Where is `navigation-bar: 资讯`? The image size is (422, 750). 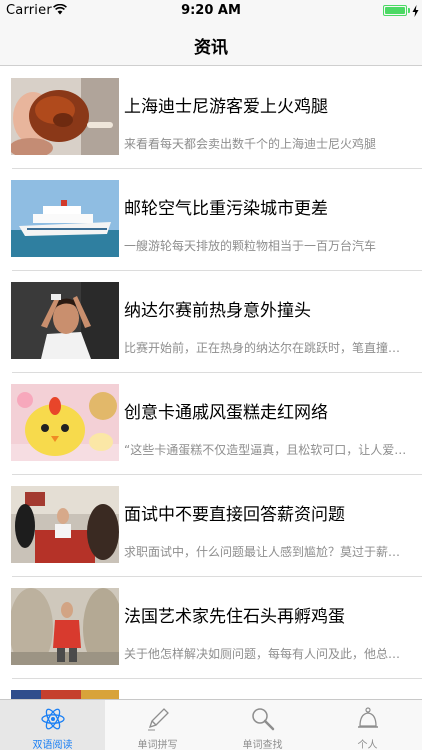
navigation-bar: 资讯 is located at coordinates (211, 44).